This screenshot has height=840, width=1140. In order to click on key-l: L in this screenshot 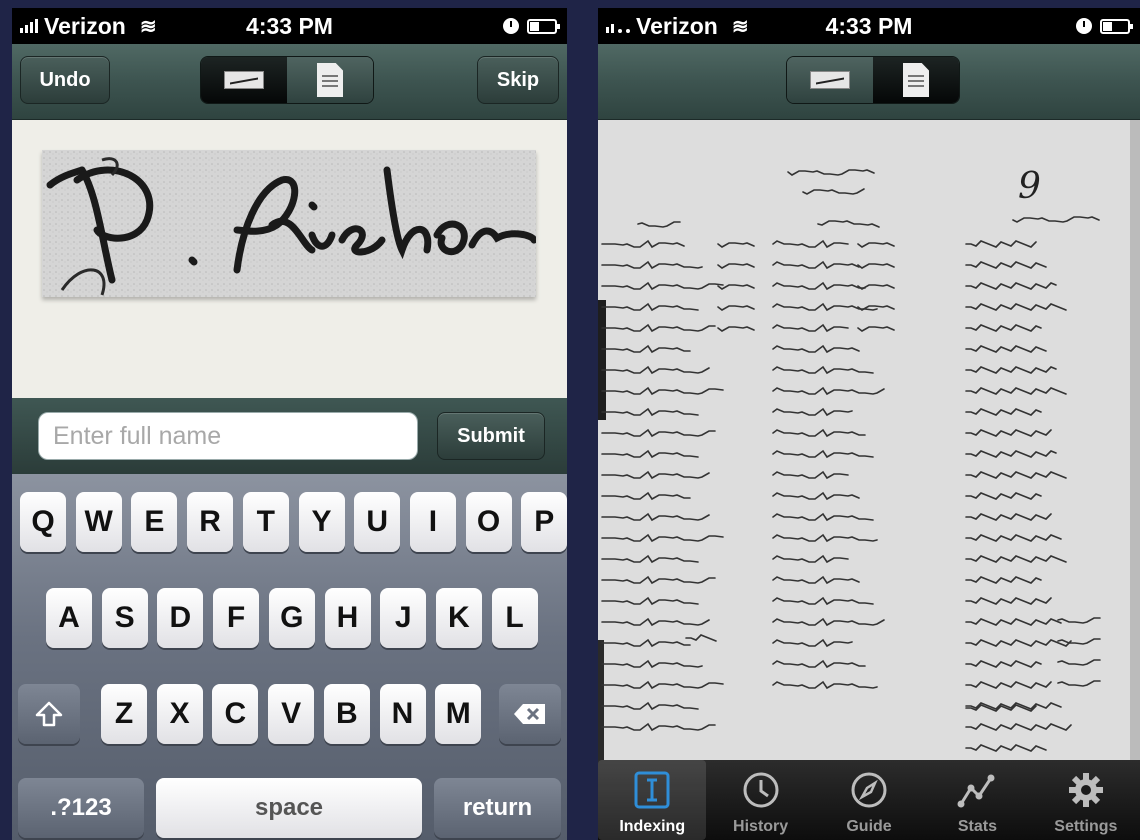, I will do `click(514, 618)`.